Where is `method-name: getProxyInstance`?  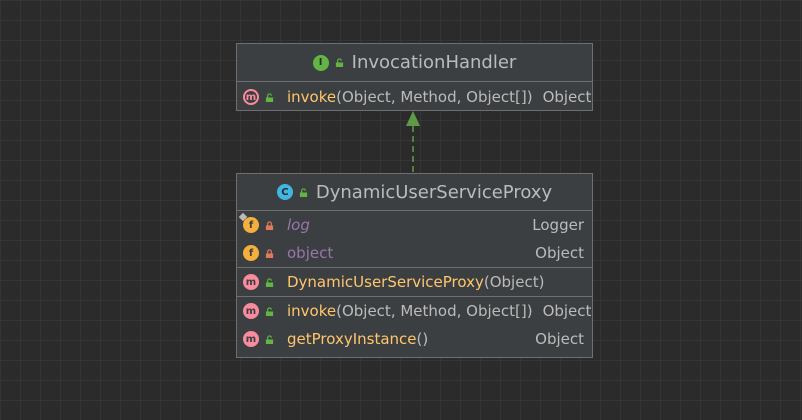 method-name: getProxyInstance is located at coordinates (352, 339).